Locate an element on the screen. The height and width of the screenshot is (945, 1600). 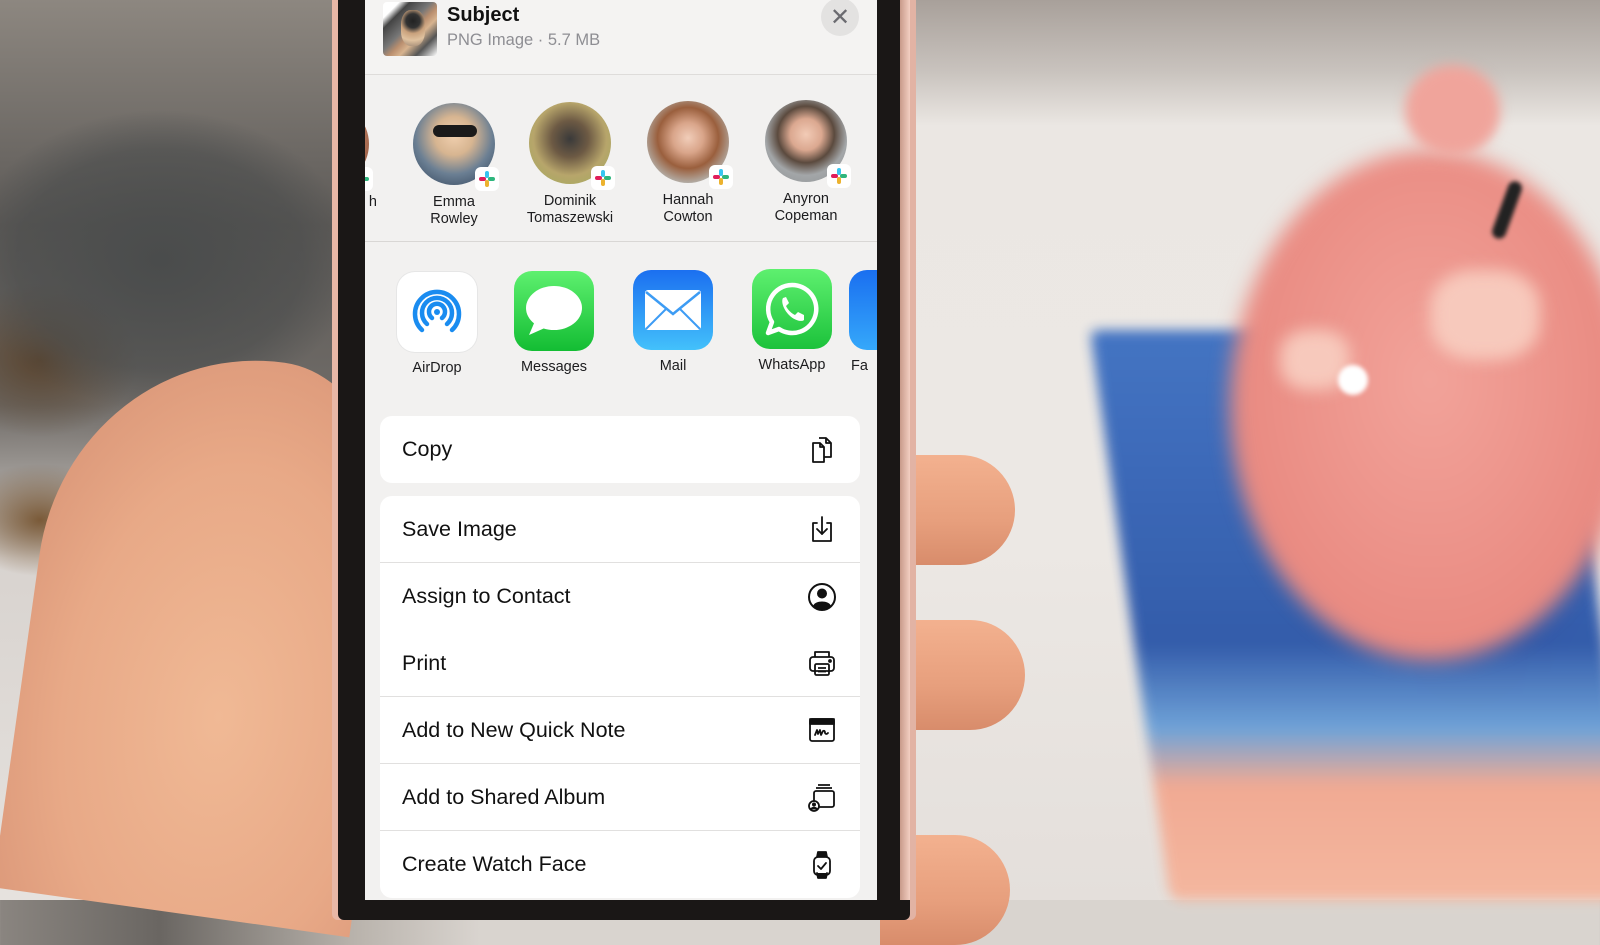
person-suggestion: Hannah Cowton is located at coordinates (688, 163).